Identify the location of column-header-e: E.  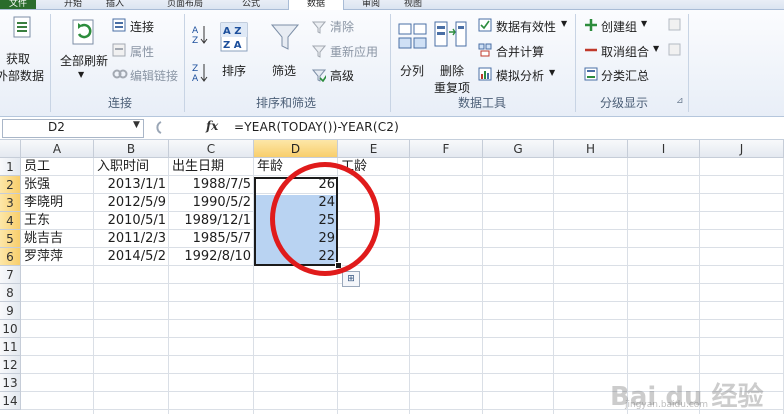
(374, 149).